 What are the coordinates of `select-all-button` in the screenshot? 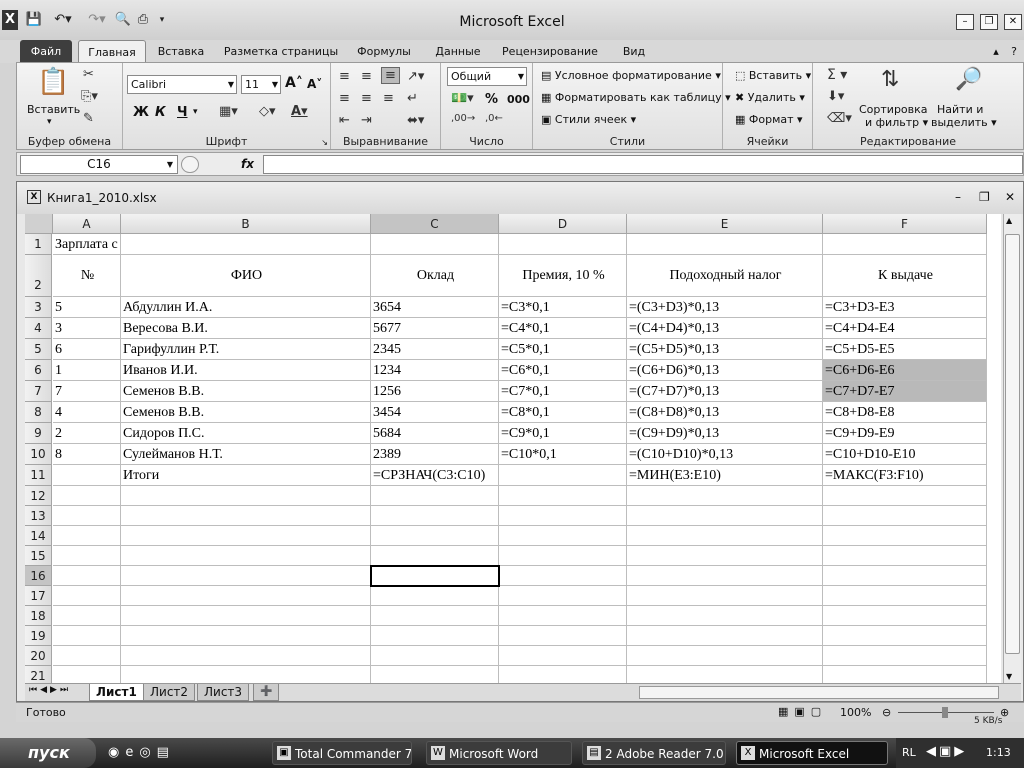 It's located at (39, 224).